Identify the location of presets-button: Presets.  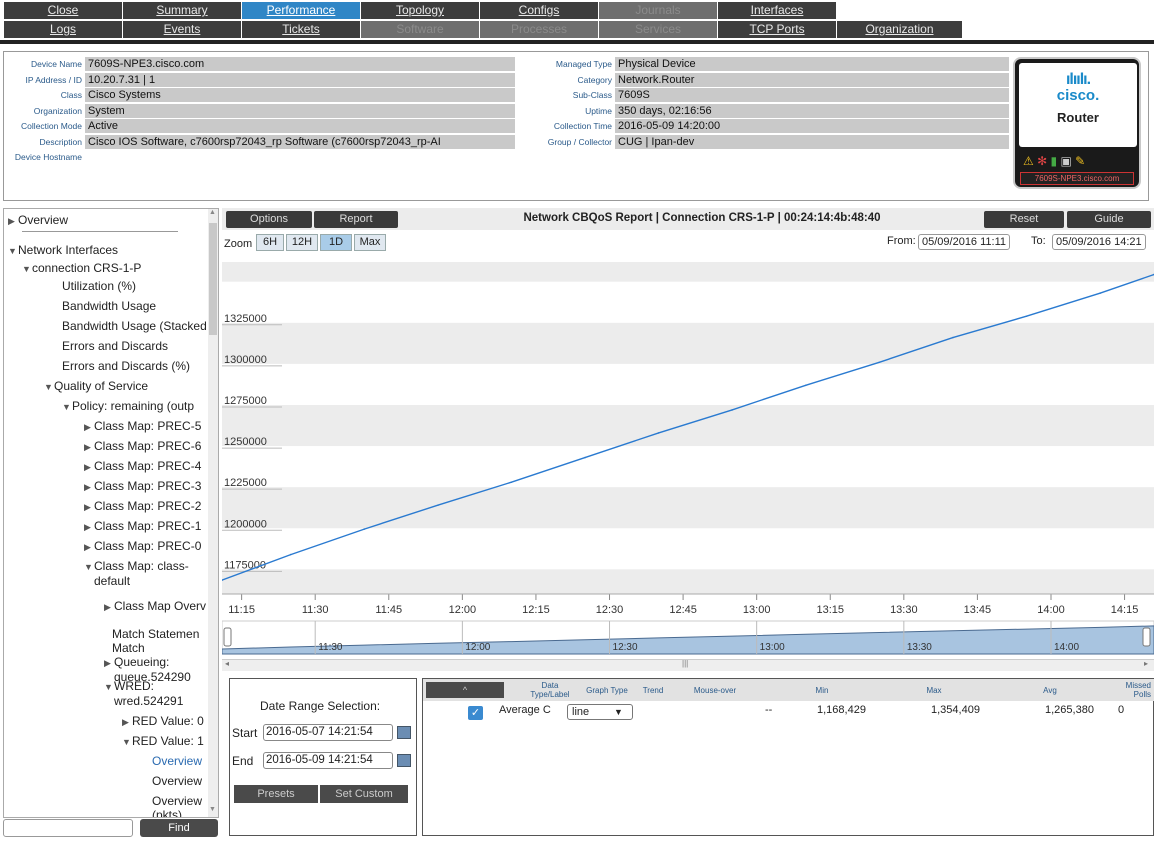
(276, 794).